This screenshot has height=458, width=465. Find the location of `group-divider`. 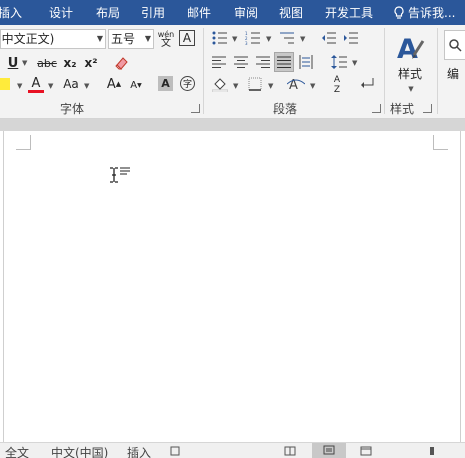

group-divider is located at coordinates (384, 71).